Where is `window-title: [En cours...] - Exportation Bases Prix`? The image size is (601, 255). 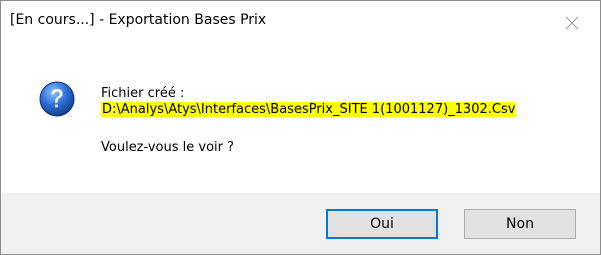 window-title: [En cours...] - Exportation Bases Prix is located at coordinates (138, 20).